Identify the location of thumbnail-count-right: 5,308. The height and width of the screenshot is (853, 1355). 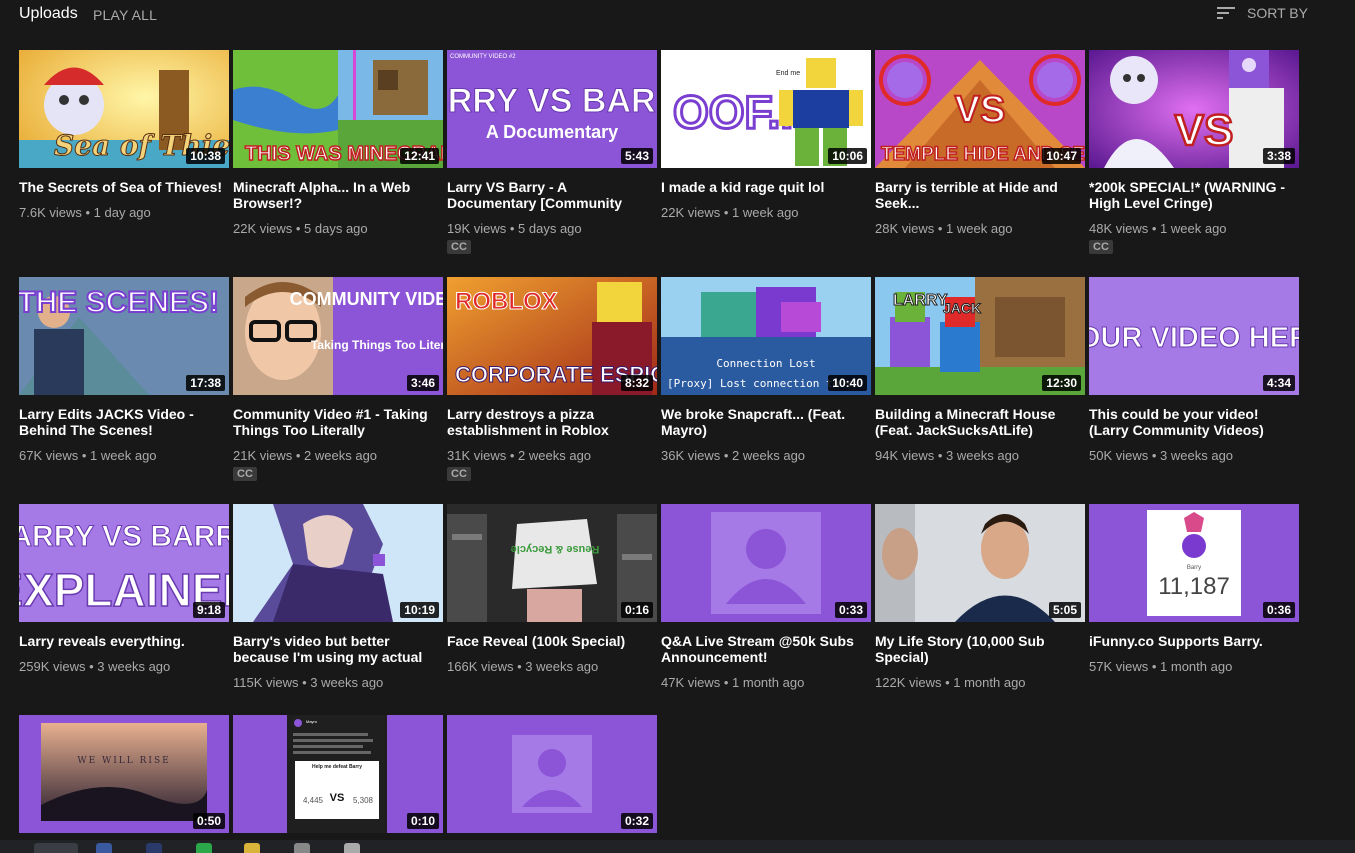
(363, 800).